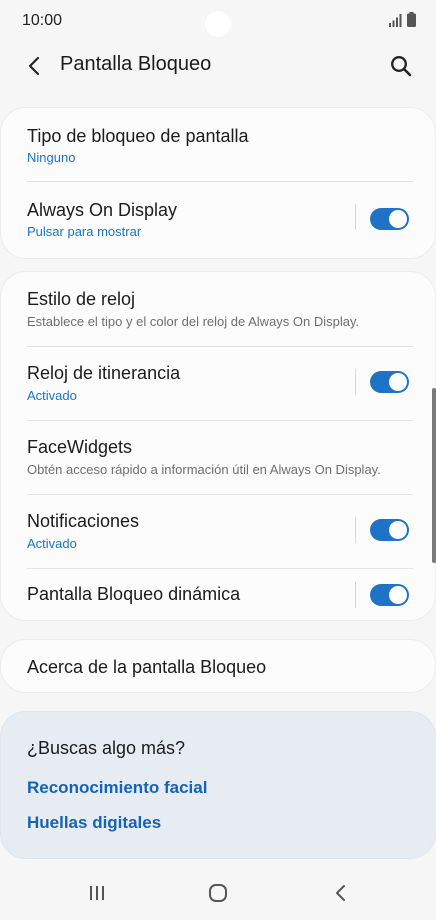 Image resolution: width=436 pixels, height=920 pixels. Describe the element at coordinates (136, 64) in the screenshot. I see `page-title: Pantalla Bloqueo` at that location.